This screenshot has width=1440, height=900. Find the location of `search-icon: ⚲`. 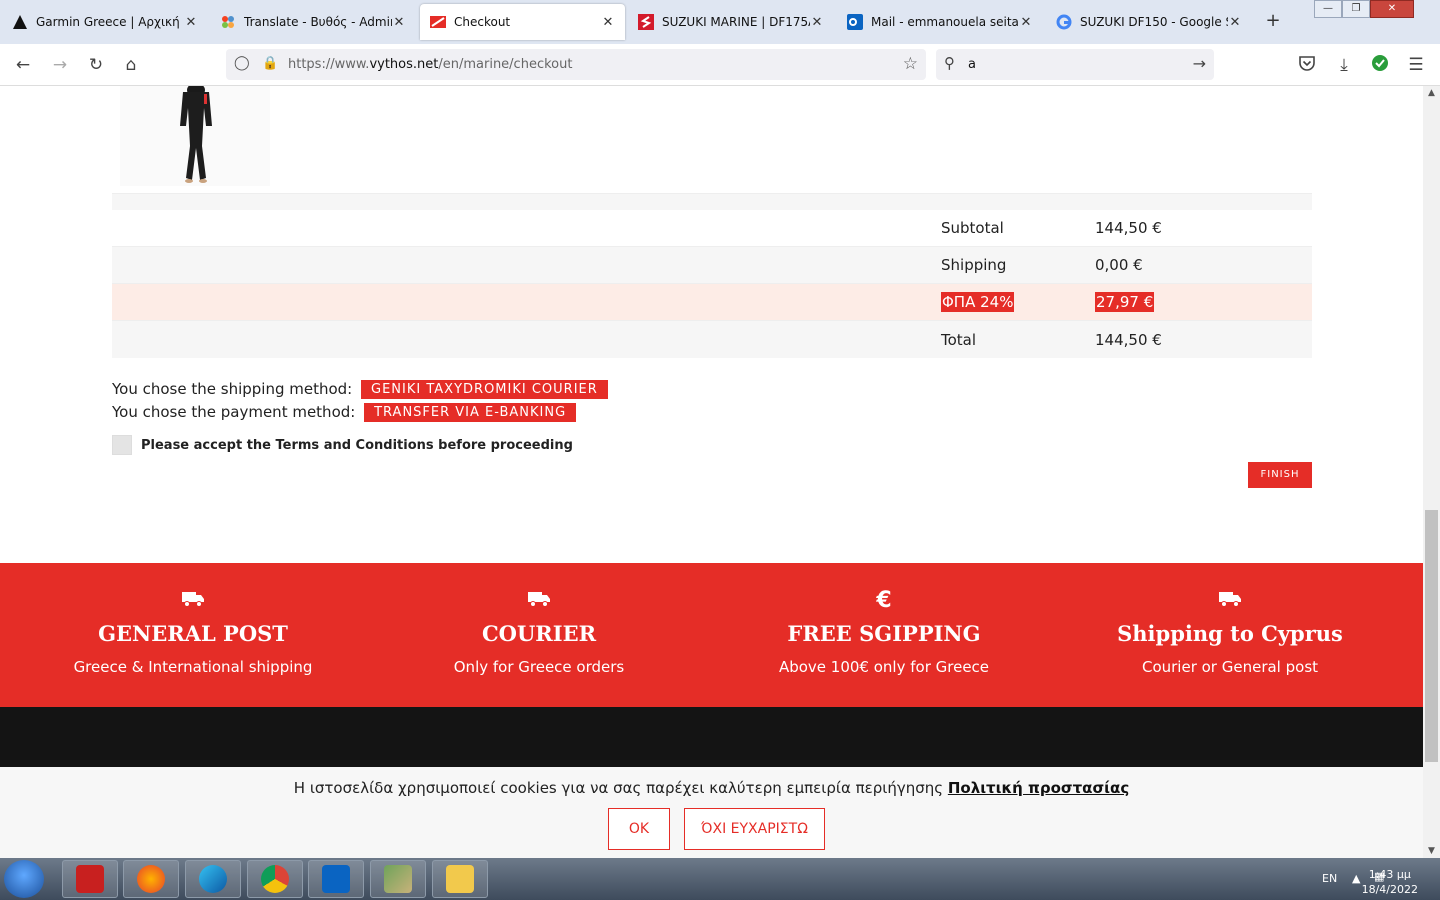

search-icon: ⚲ is located at coordinates (949, 63).